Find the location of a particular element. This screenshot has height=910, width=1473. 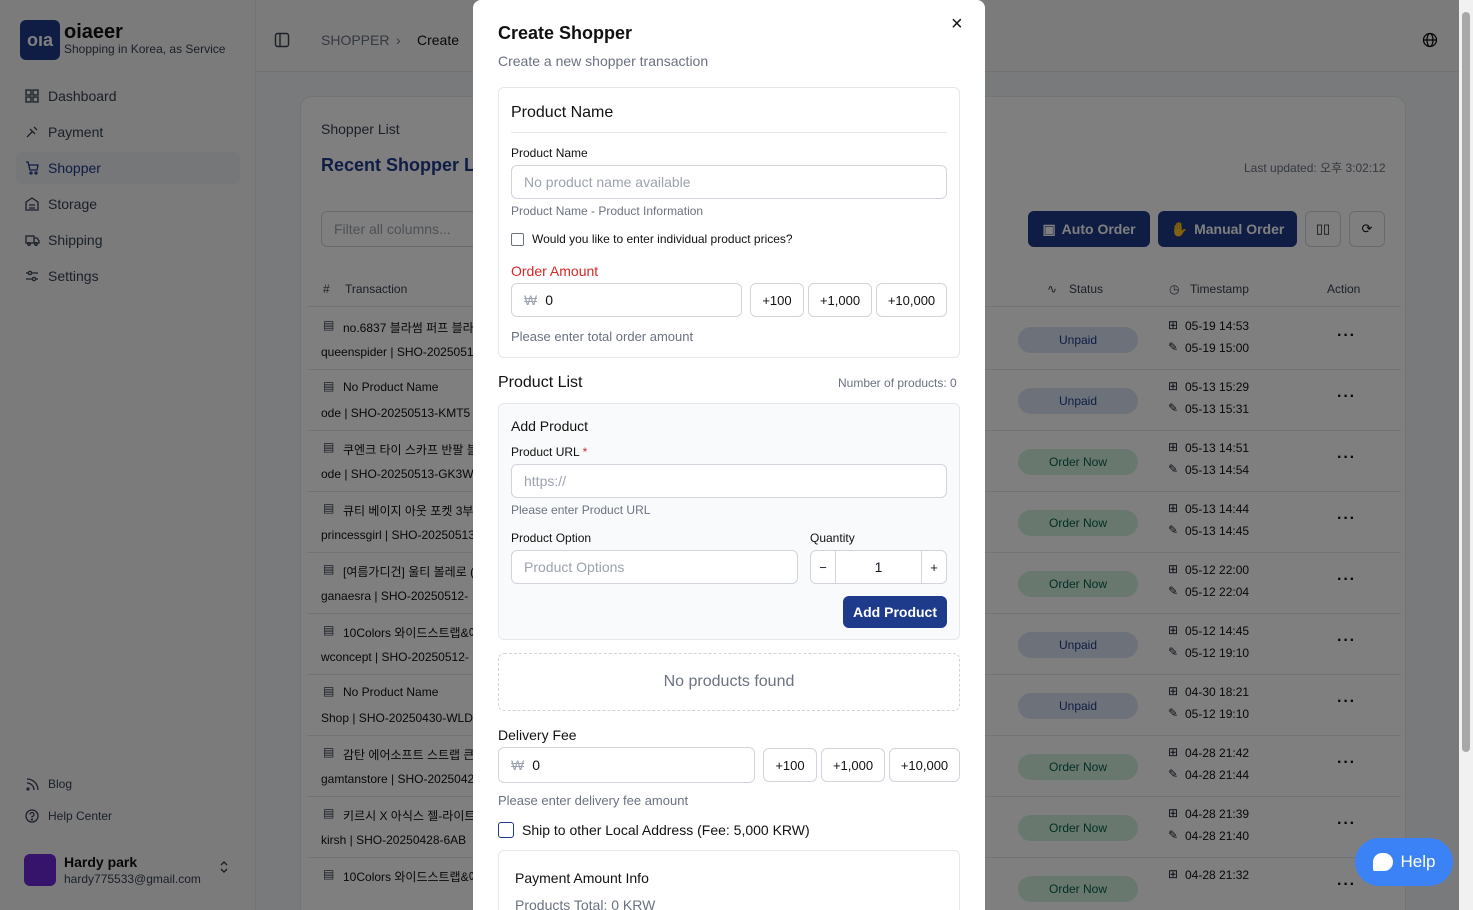

help-chat-button: Help is located at coordinates (1404, 862).